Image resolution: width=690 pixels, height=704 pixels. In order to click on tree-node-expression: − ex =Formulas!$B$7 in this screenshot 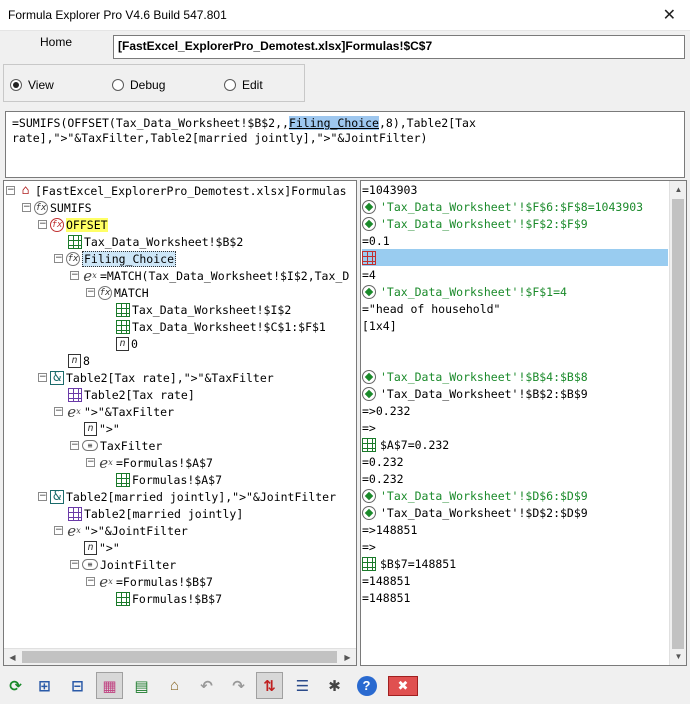, I will do `click(149, 581)`.